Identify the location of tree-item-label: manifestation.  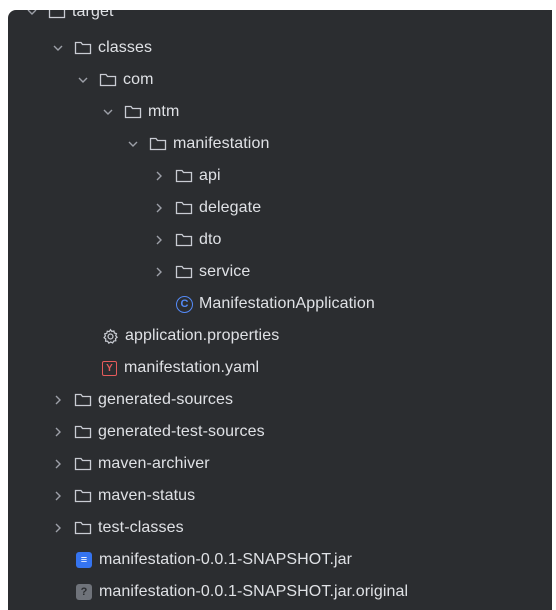
(221, 143).